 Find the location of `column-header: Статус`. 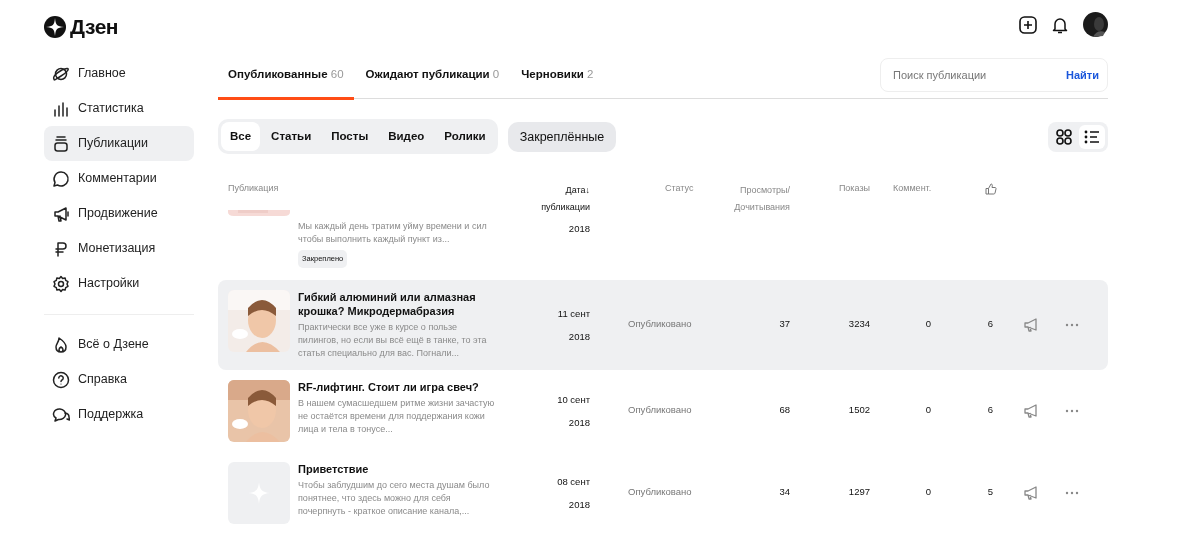

column-header: Статус is located at coordinates (679, 189).